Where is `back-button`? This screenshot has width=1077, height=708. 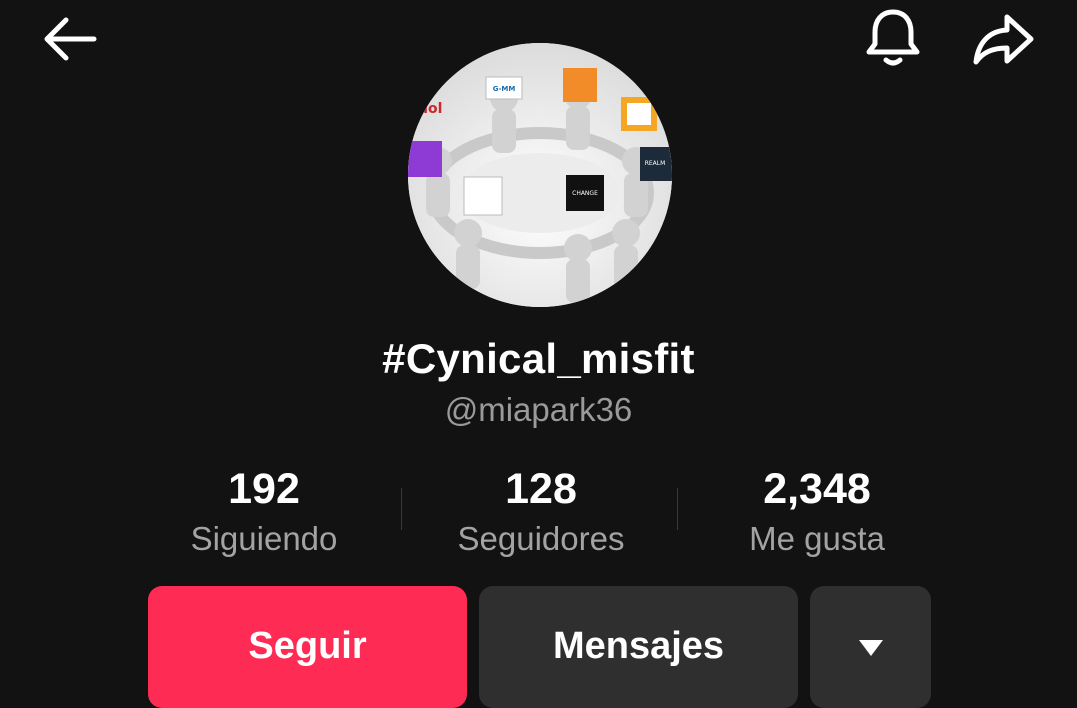 back-button is located at coordinates (70, 39).